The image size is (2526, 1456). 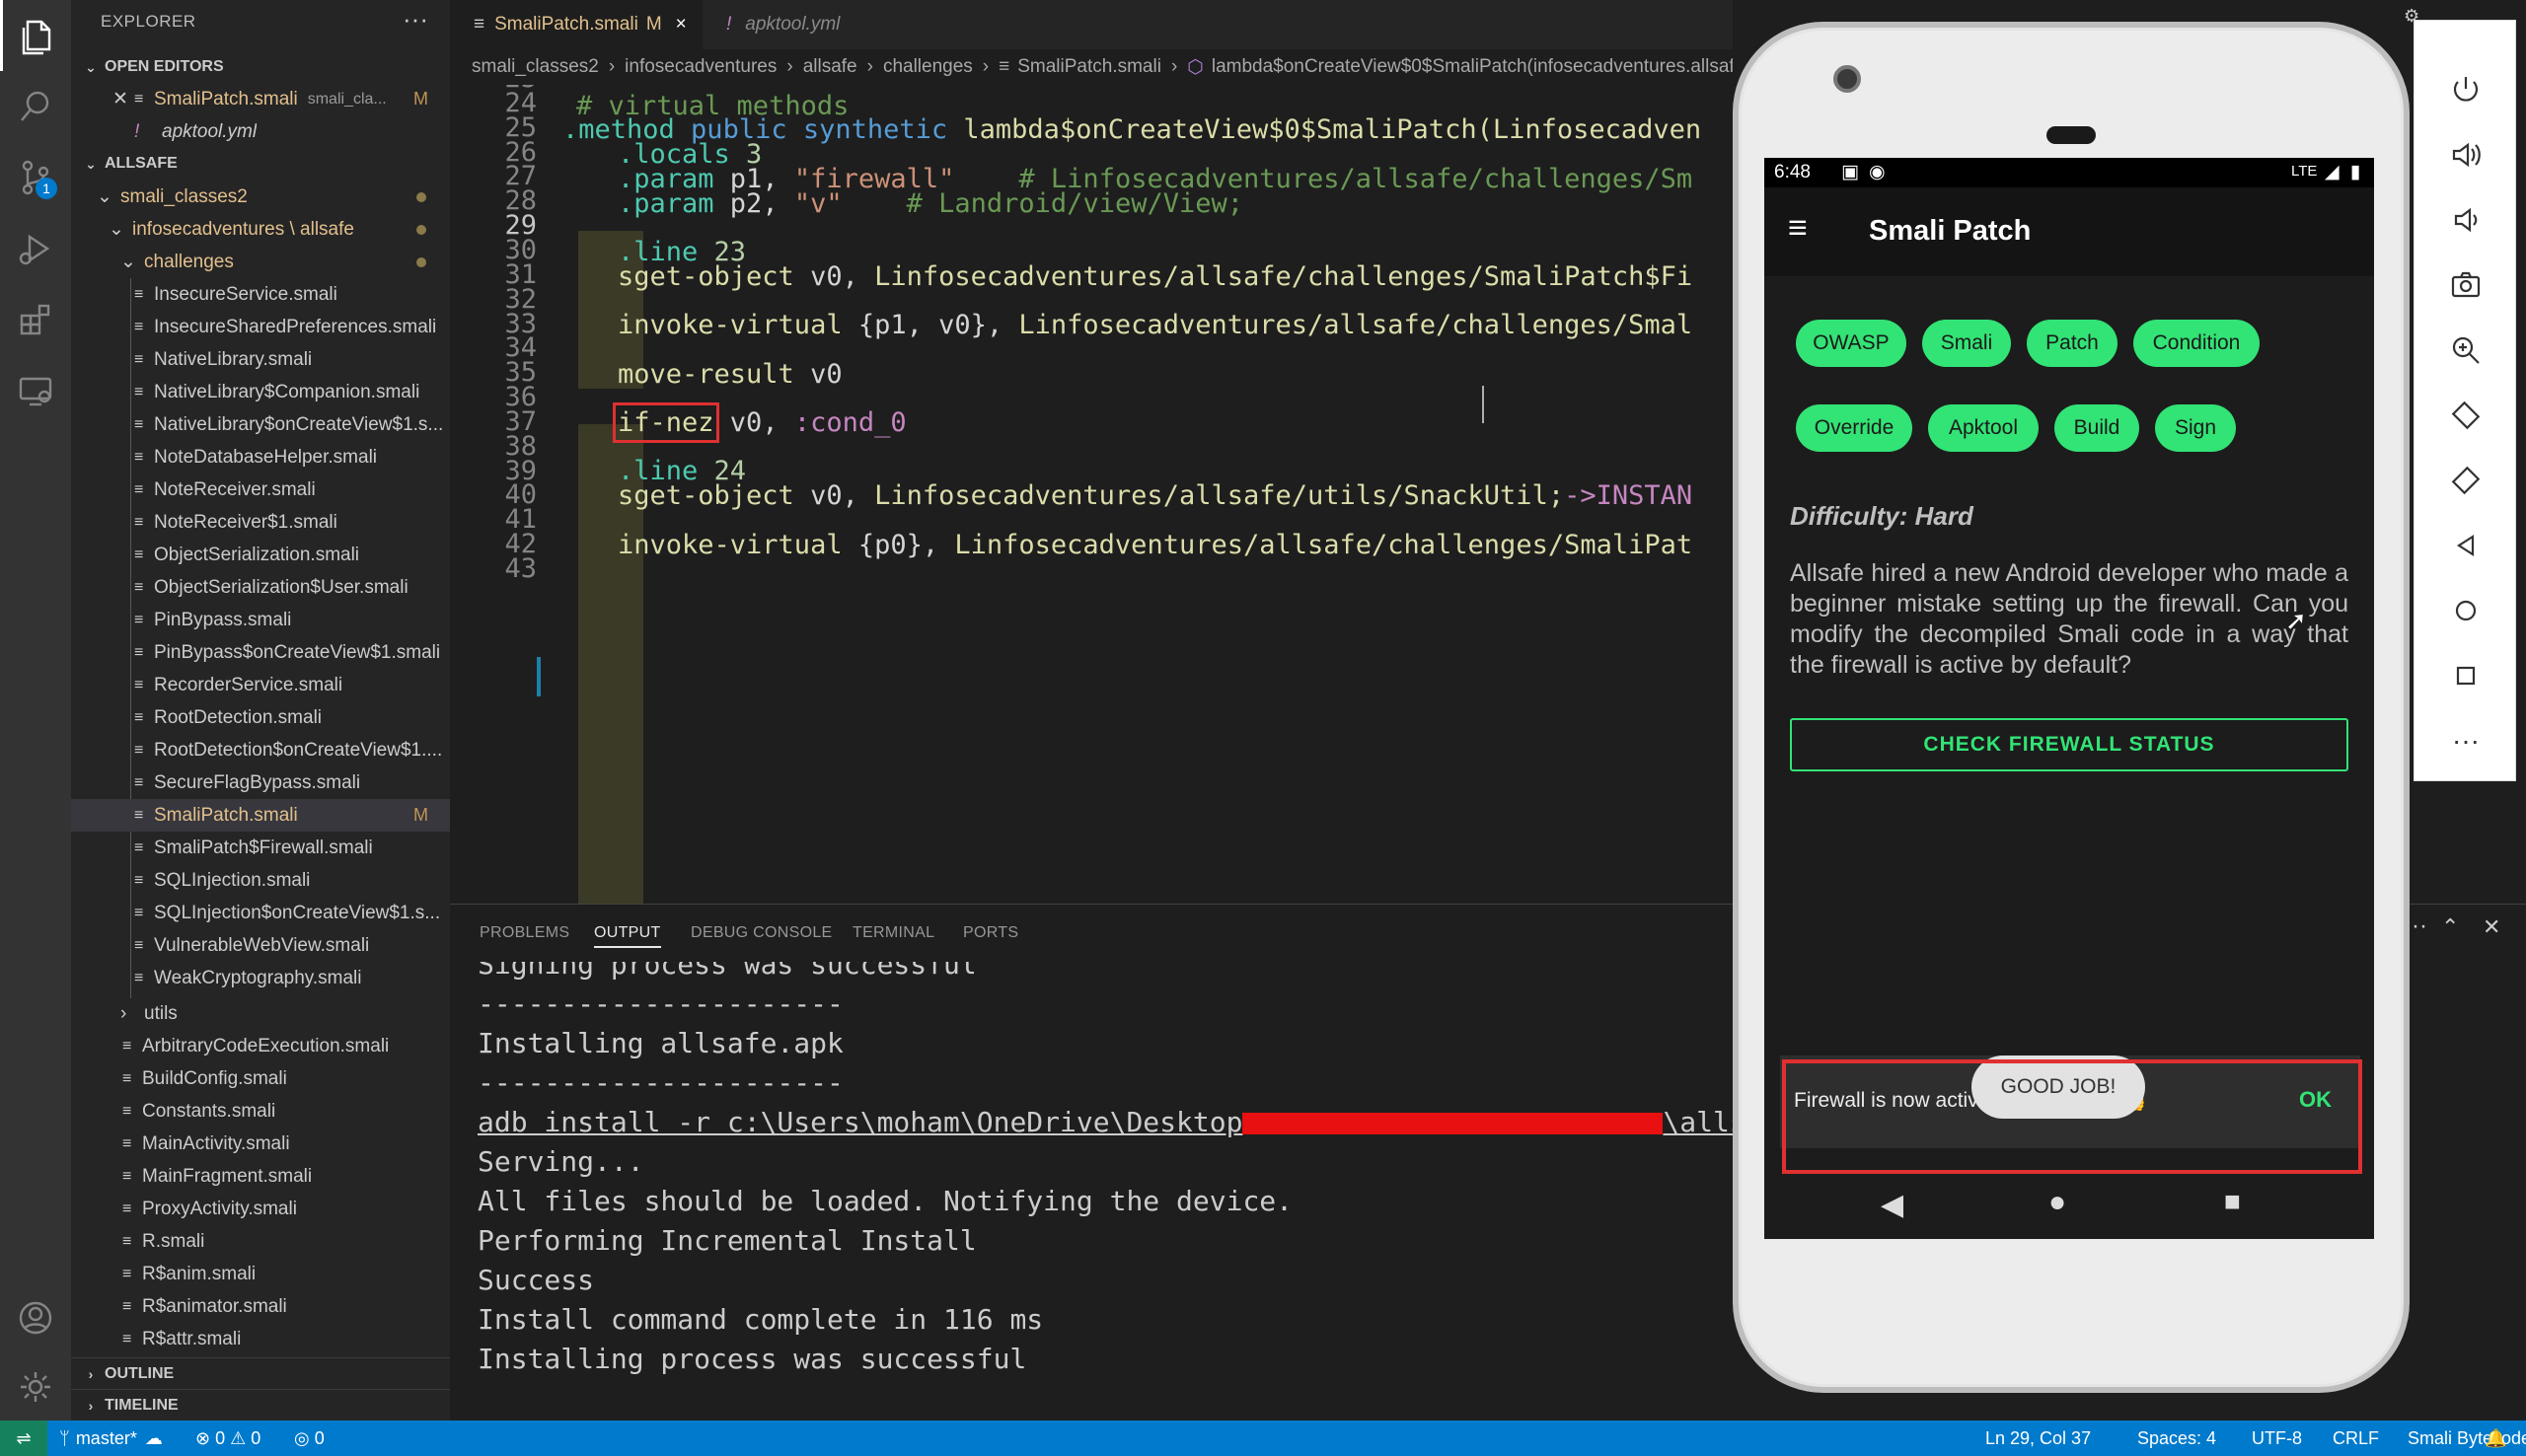 What do you see at coordinates (260, 555) in the screenshot?
I see `file-item: ≡ ObjectSerialization.smali` at bounding box center [260, 555].